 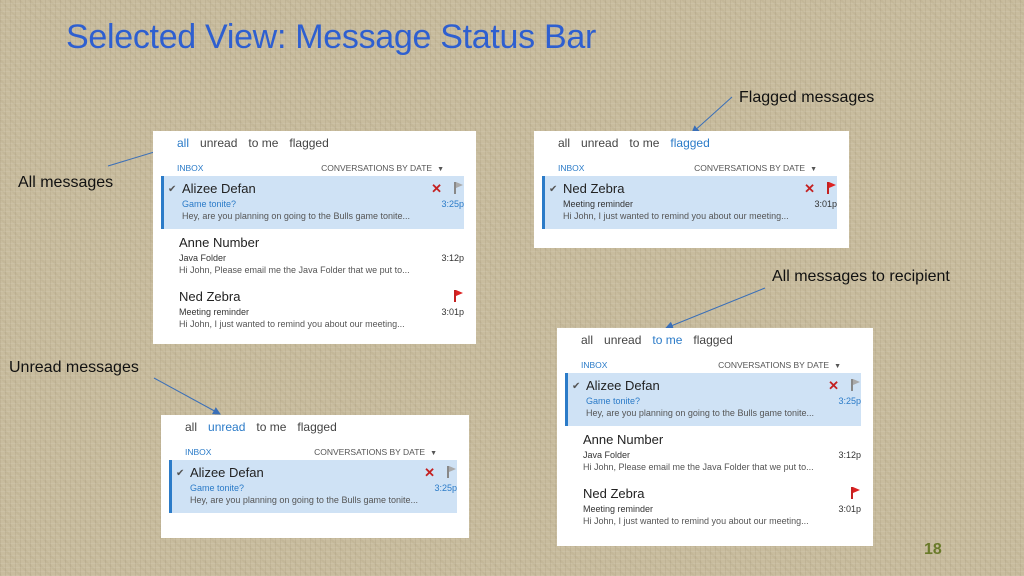 What do you see at coordinates (715, 308) in the screenshot?
I see `arrow-to-me` at bounding box center [715, 308].